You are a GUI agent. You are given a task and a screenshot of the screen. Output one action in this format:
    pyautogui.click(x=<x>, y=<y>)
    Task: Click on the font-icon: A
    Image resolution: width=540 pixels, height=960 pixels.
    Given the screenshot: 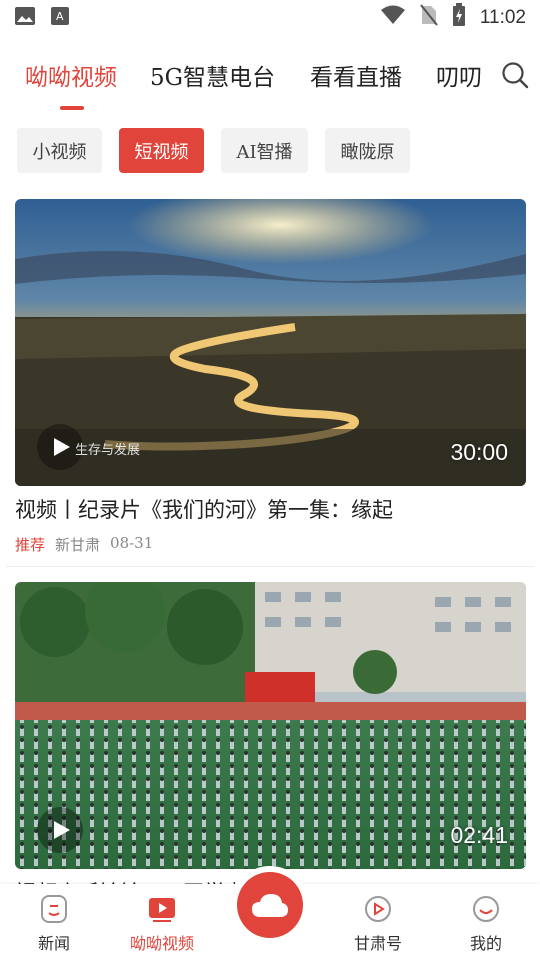 What is the action you would take?
    pyautogui.click(x=60, y=18)
    